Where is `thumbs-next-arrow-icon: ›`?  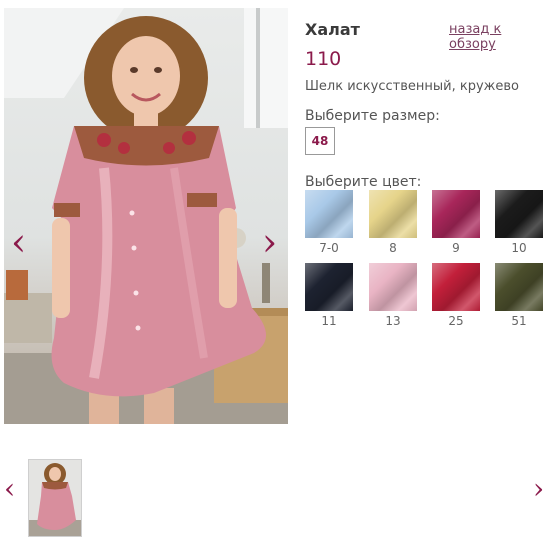
thumbs-next-arrow-icon: › is located at coordinates (538, 489).